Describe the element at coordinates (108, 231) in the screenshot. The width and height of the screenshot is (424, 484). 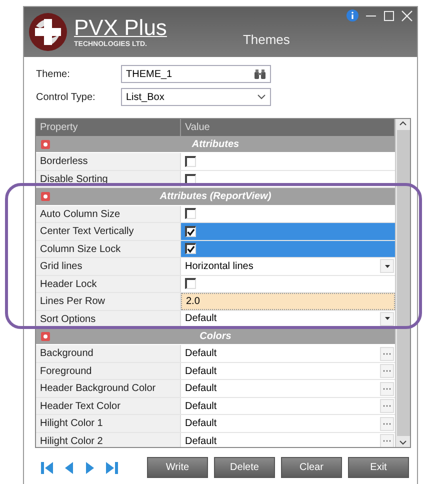
I see `property-name: Center Text Vertically` at that location.